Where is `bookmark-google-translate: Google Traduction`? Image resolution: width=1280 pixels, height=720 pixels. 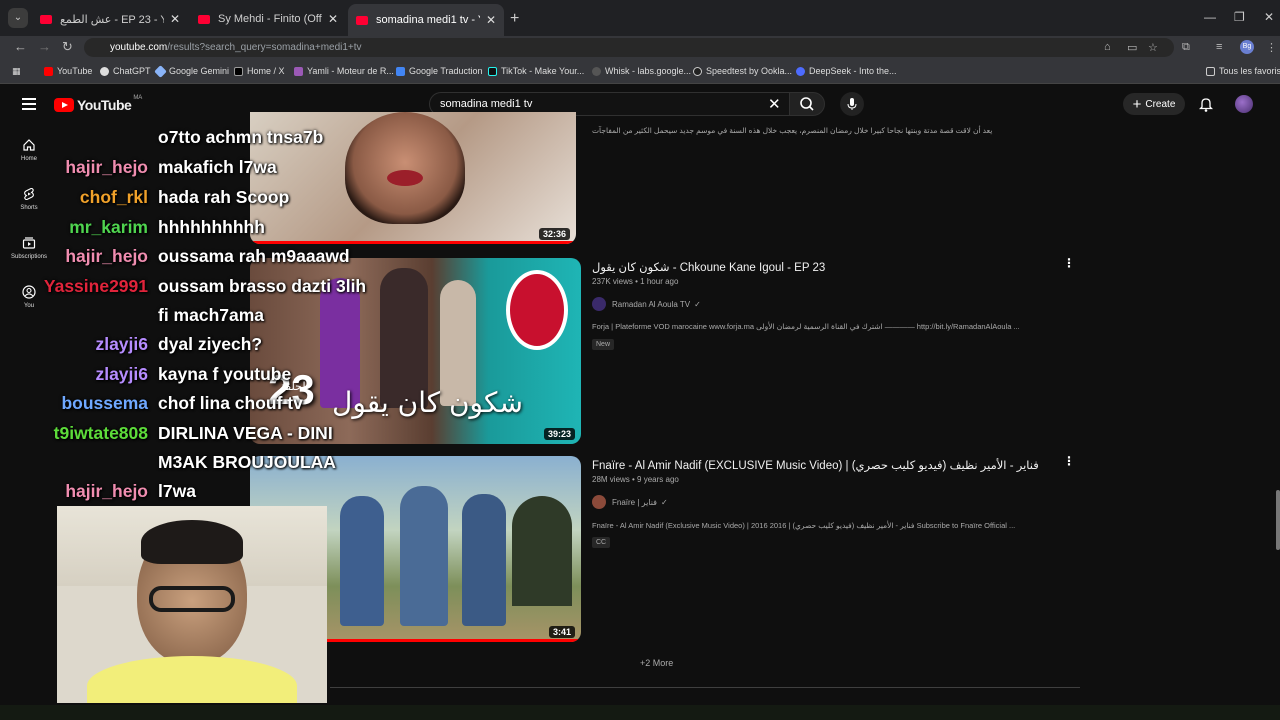 bookmark-google-translate: Google Traduction is located at coordinates (439, 71).